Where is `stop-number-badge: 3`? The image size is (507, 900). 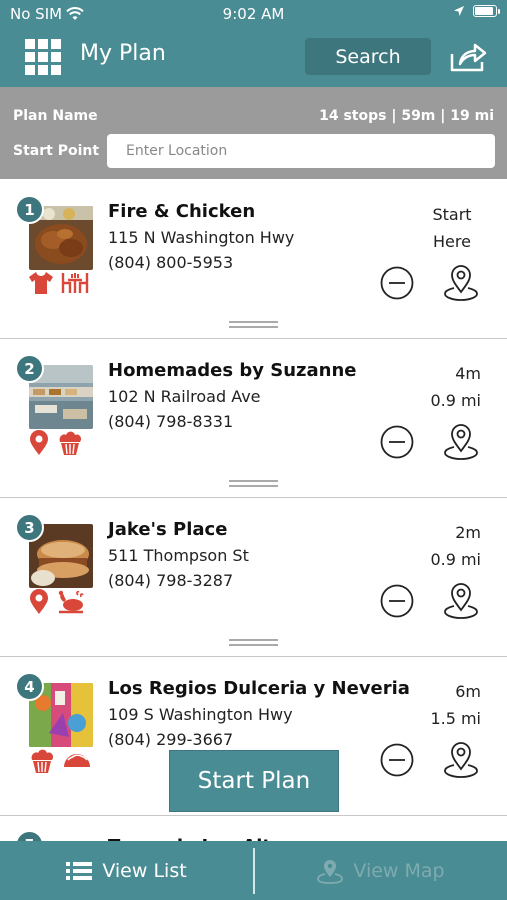 stop-number-badge: 3 is located at coordinates (29, 527).